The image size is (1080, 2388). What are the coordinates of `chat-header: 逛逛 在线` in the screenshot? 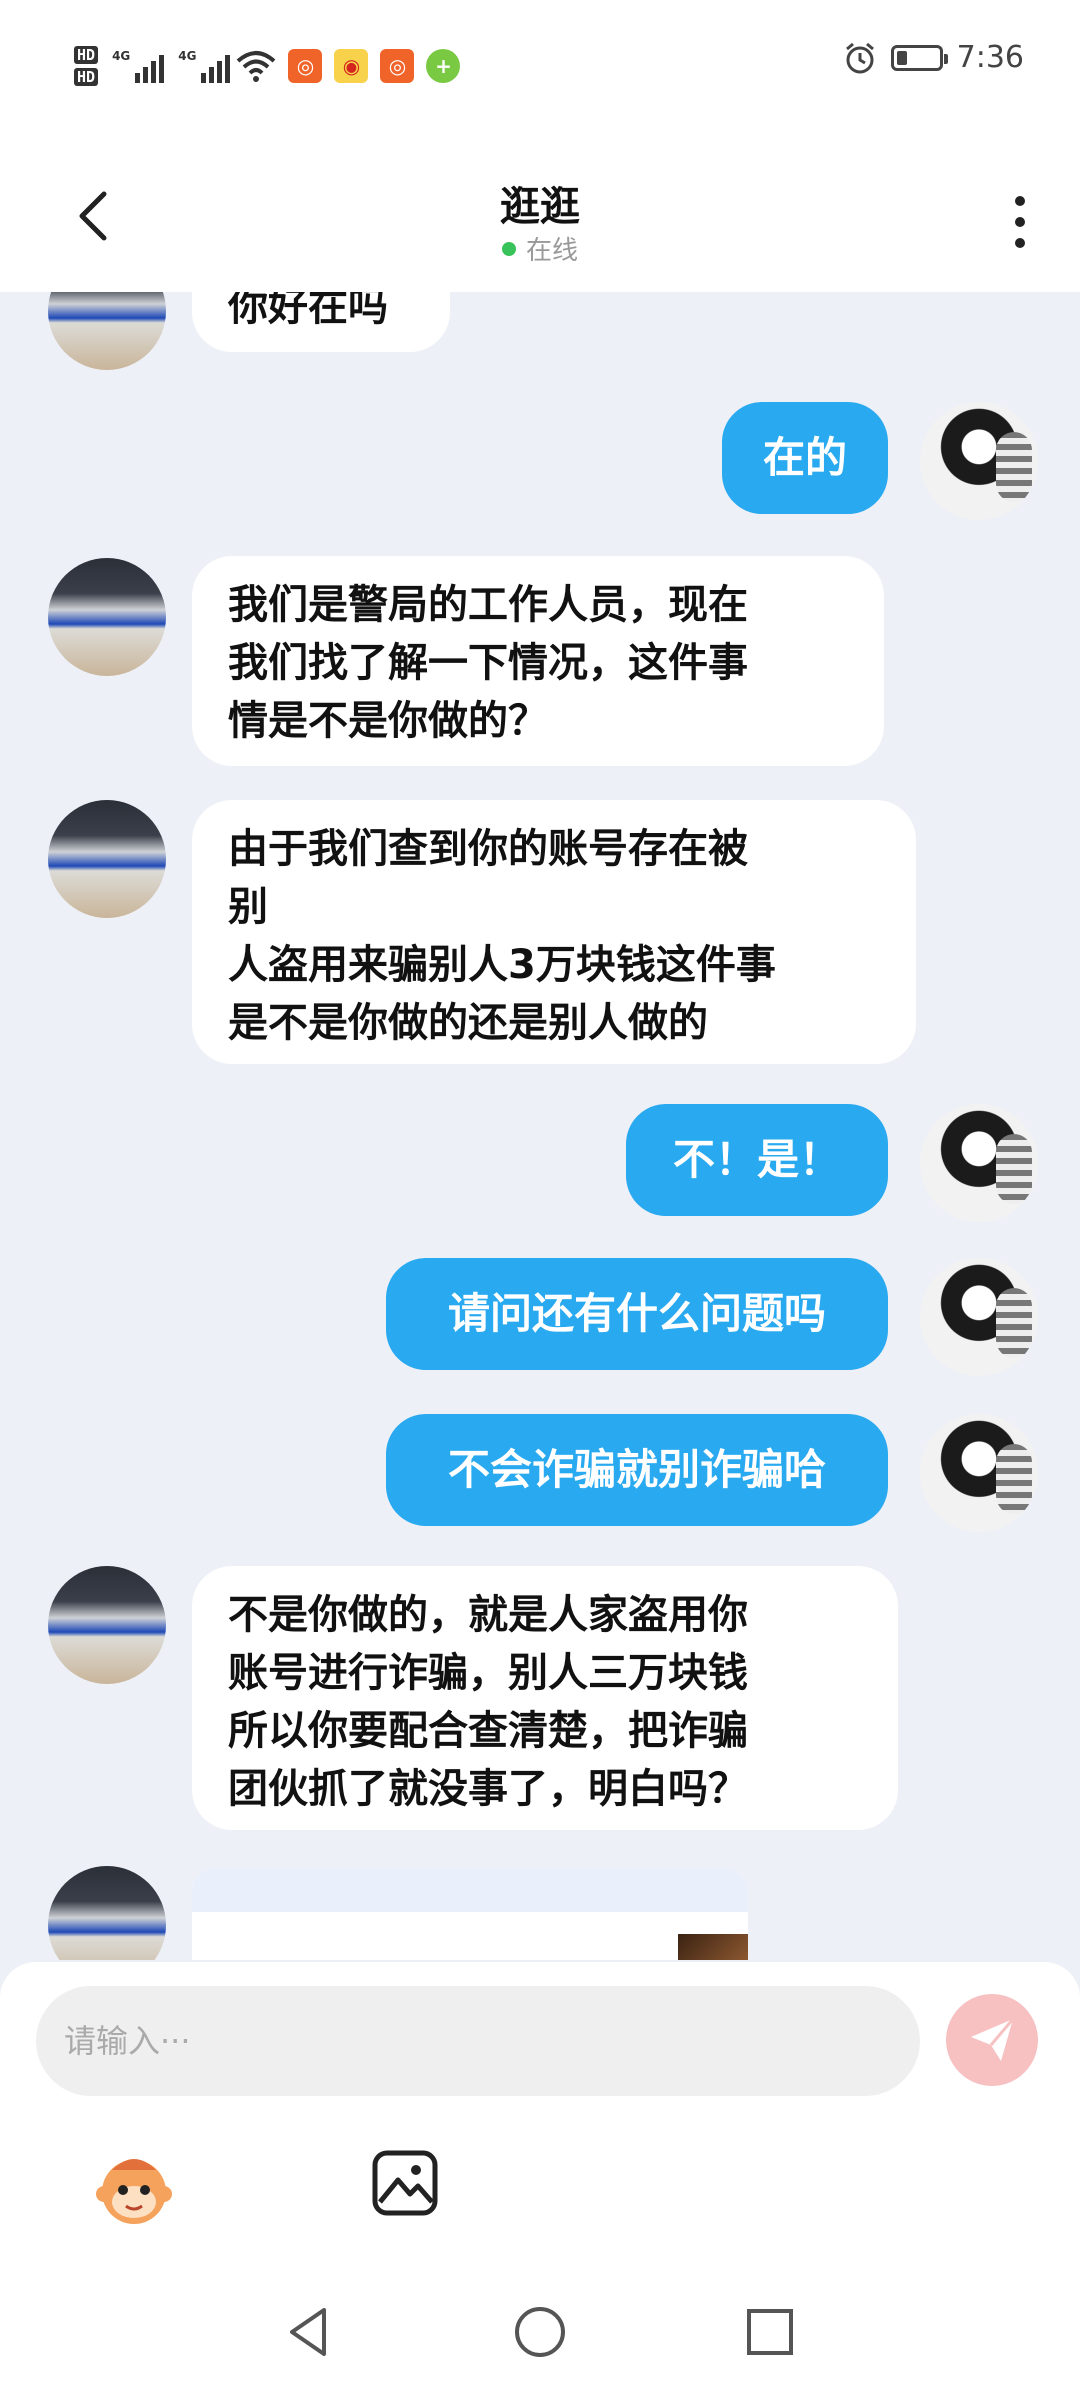 It's located at (540, 211).